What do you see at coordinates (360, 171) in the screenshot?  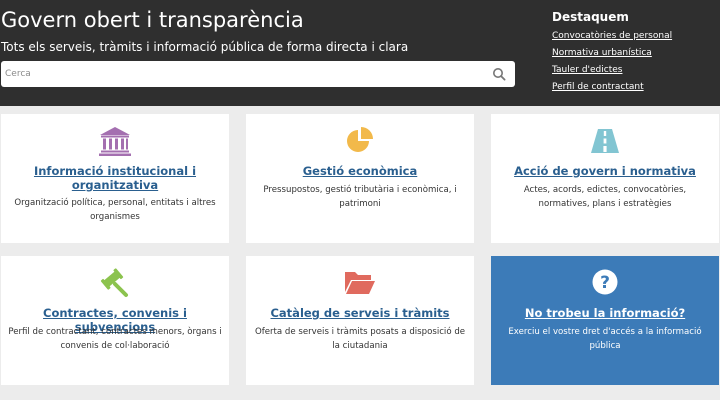 I see `card-title: Gestió econòmica` at bounding box center [360, 171].